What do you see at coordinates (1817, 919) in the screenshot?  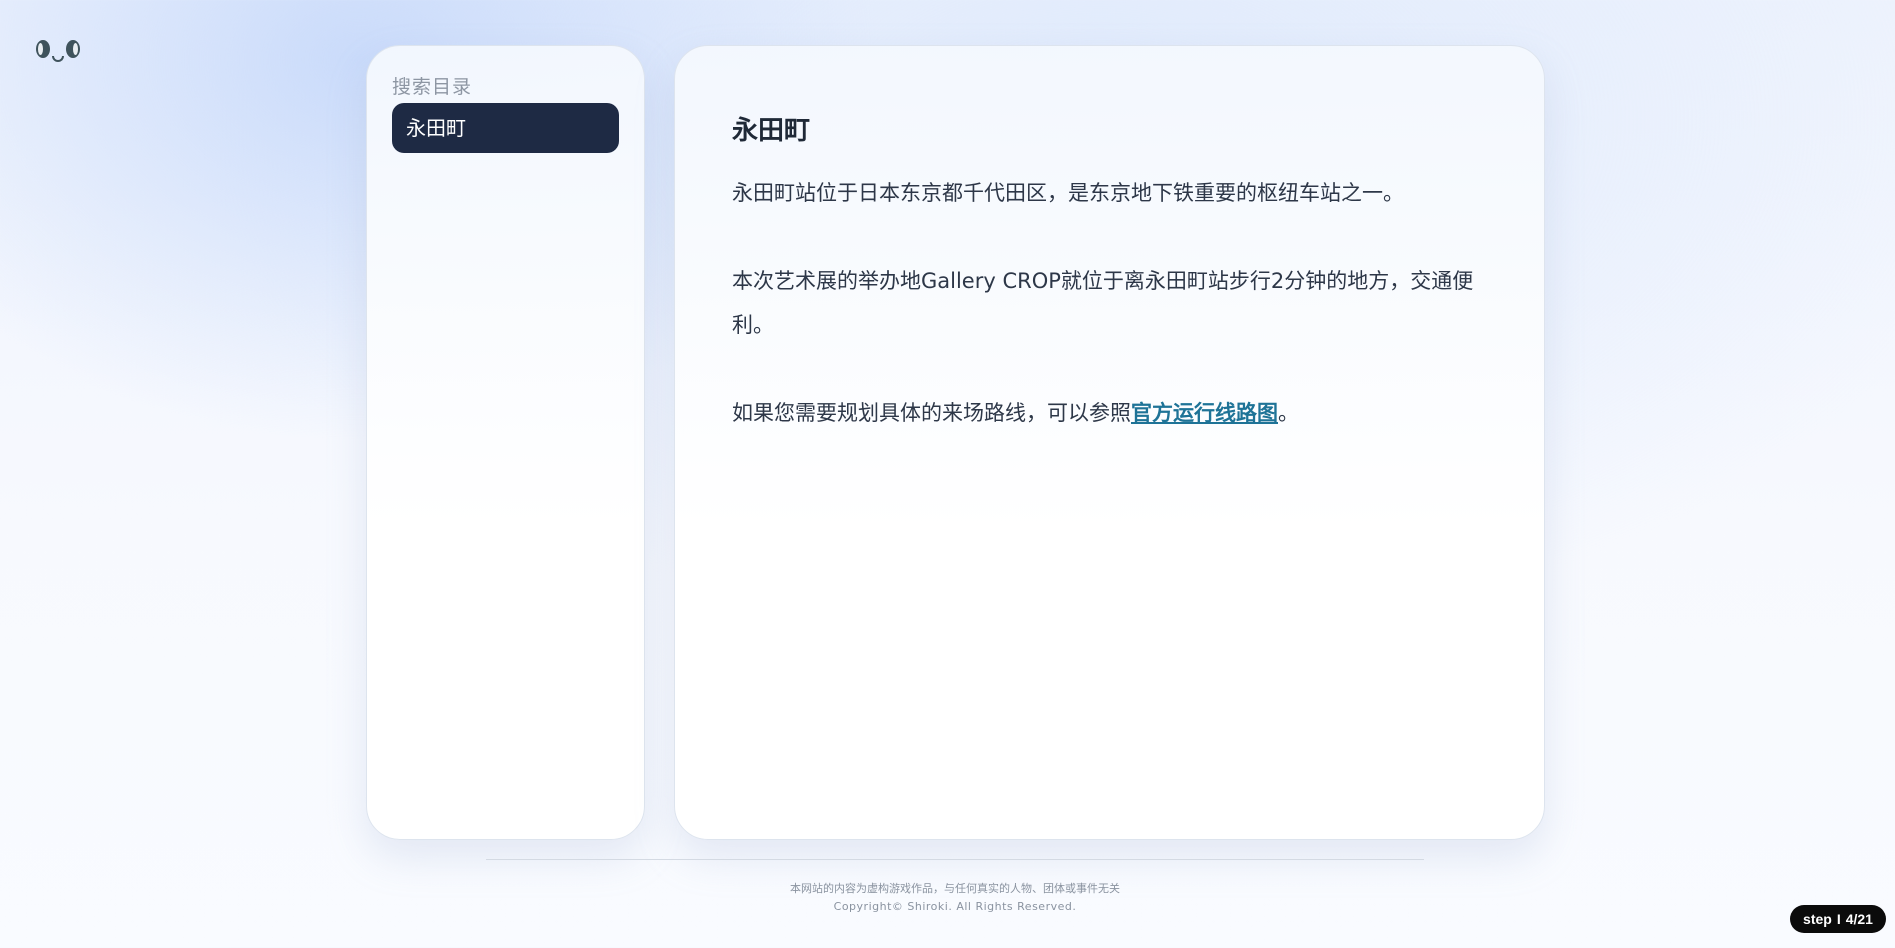 I see `step-label: step` at bounding box center [1817, 919].